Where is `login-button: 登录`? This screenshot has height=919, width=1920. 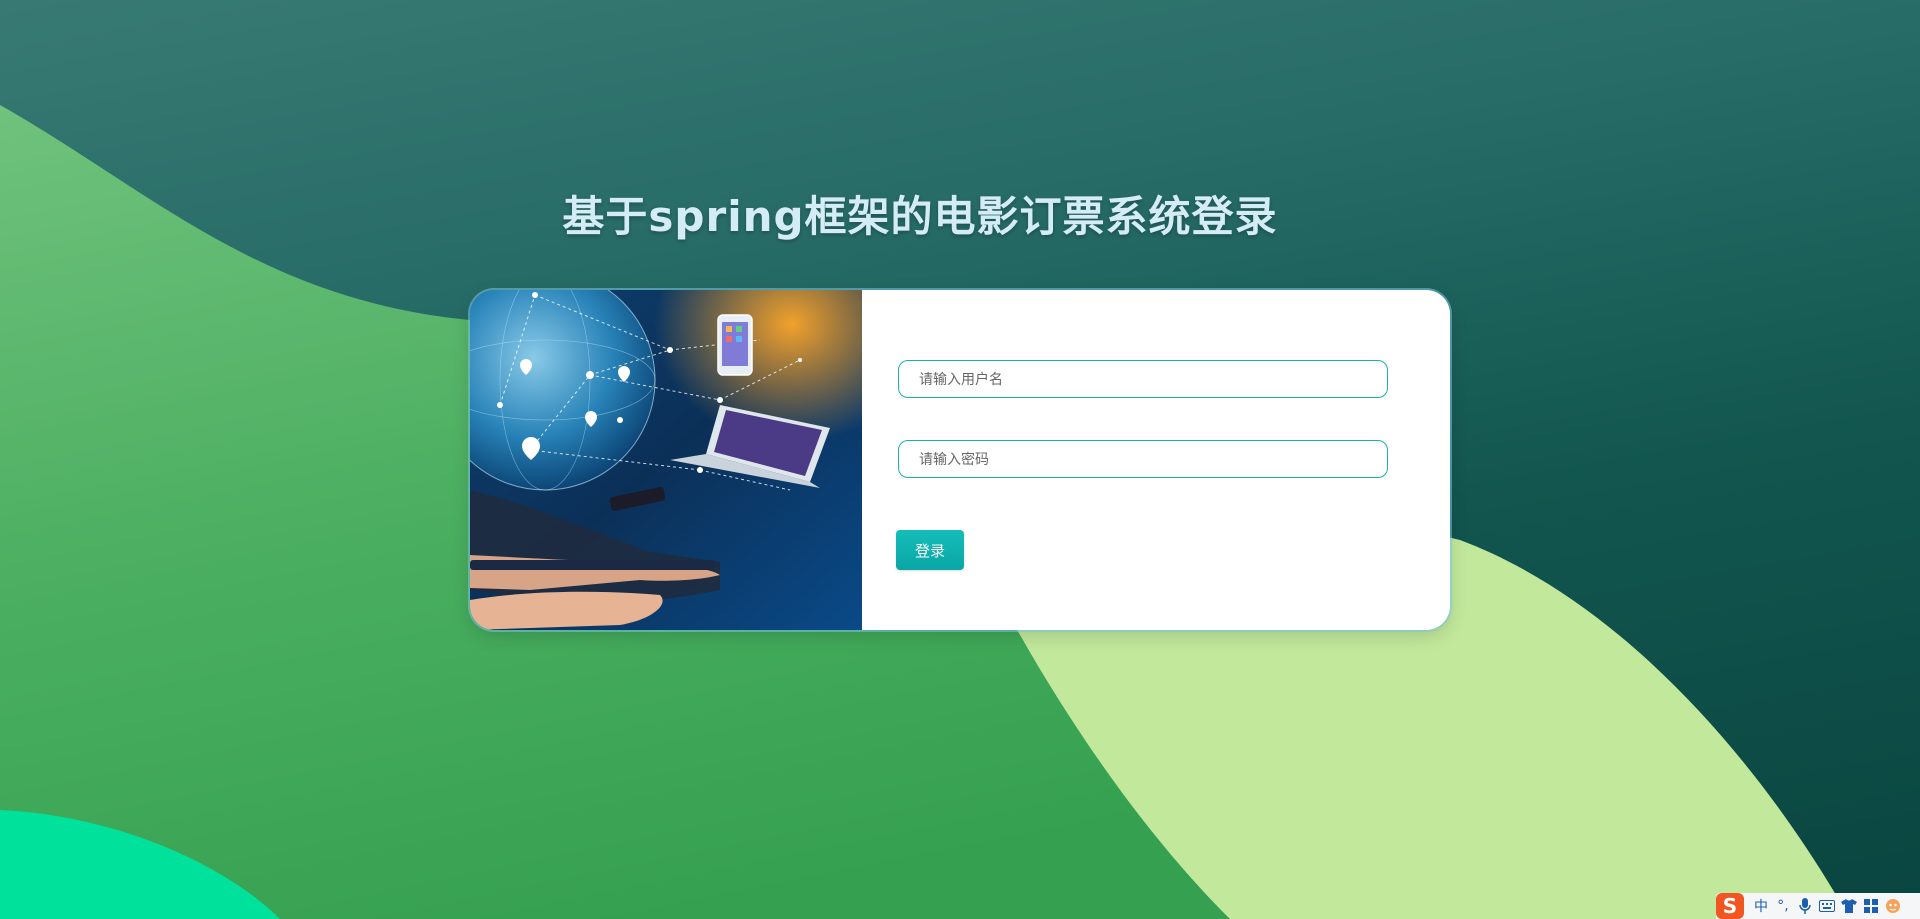 login-button: 登录 is located at coordinates (930, 550).